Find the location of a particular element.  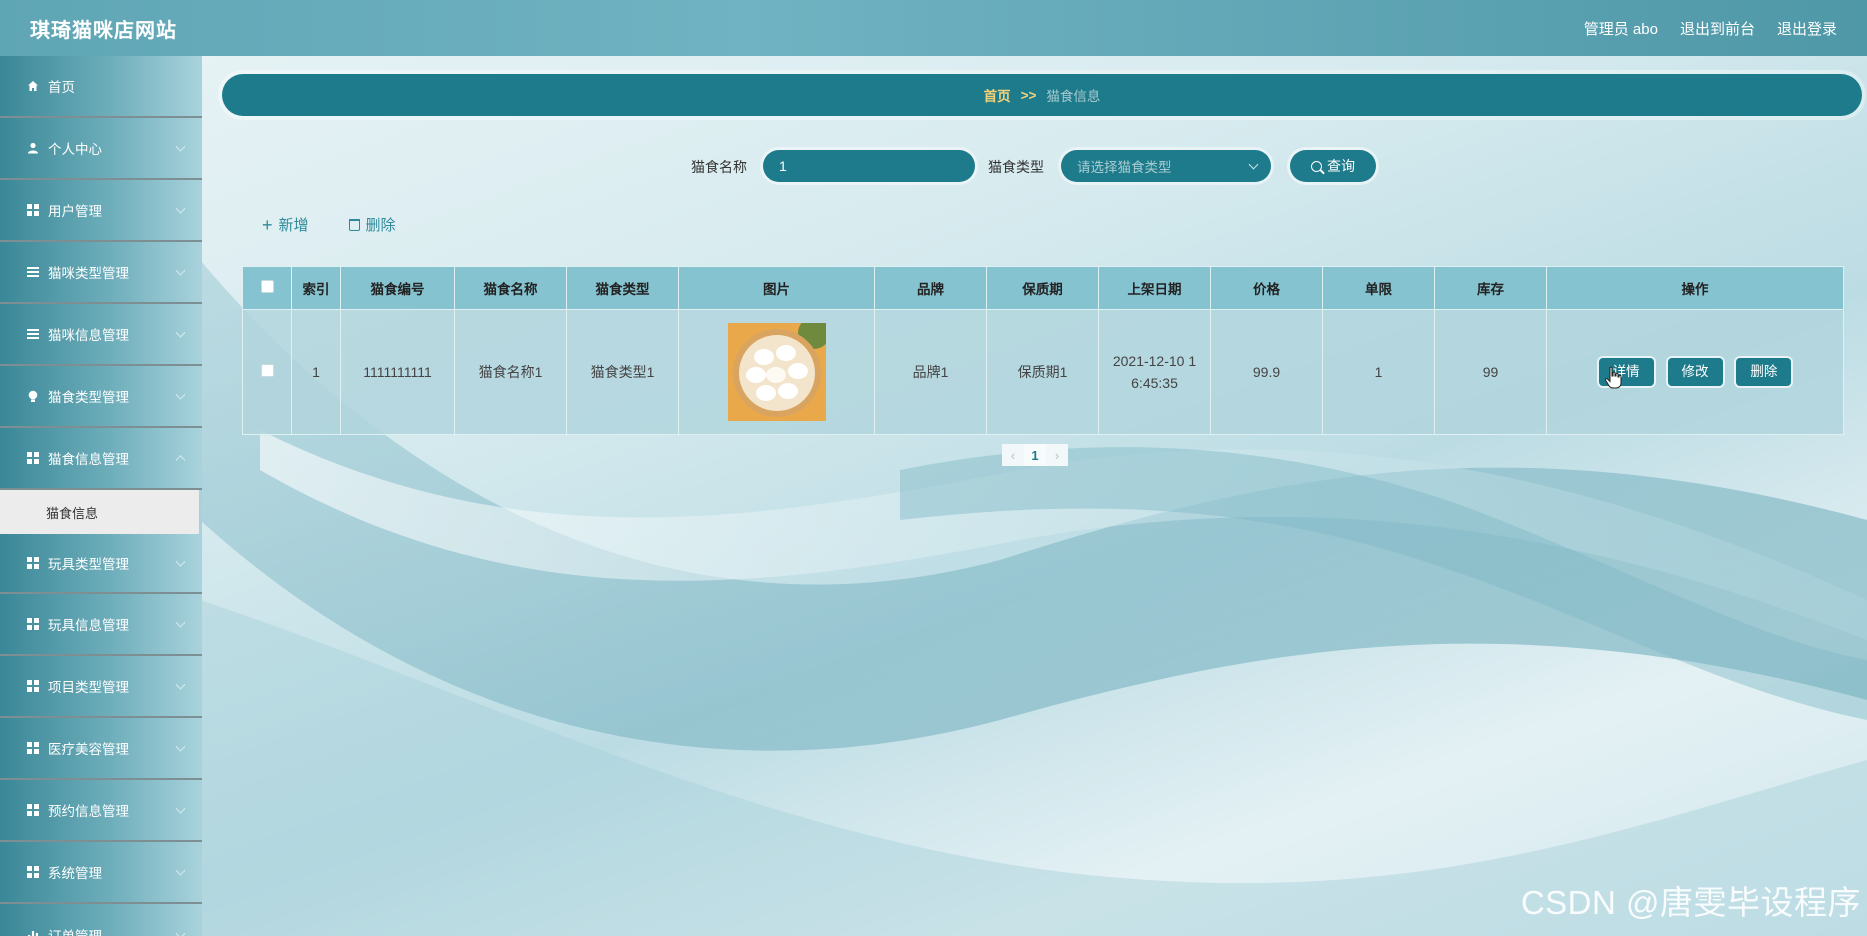

column-header: 猫食类型 is located at coordinates (622, 288).